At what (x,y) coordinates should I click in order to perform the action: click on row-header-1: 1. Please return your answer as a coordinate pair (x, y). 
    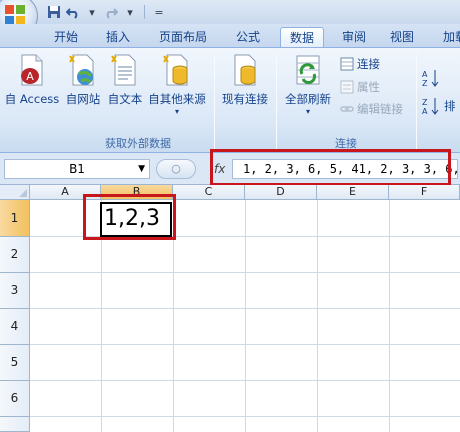
    Looking at the image, I should click on (15, 218).